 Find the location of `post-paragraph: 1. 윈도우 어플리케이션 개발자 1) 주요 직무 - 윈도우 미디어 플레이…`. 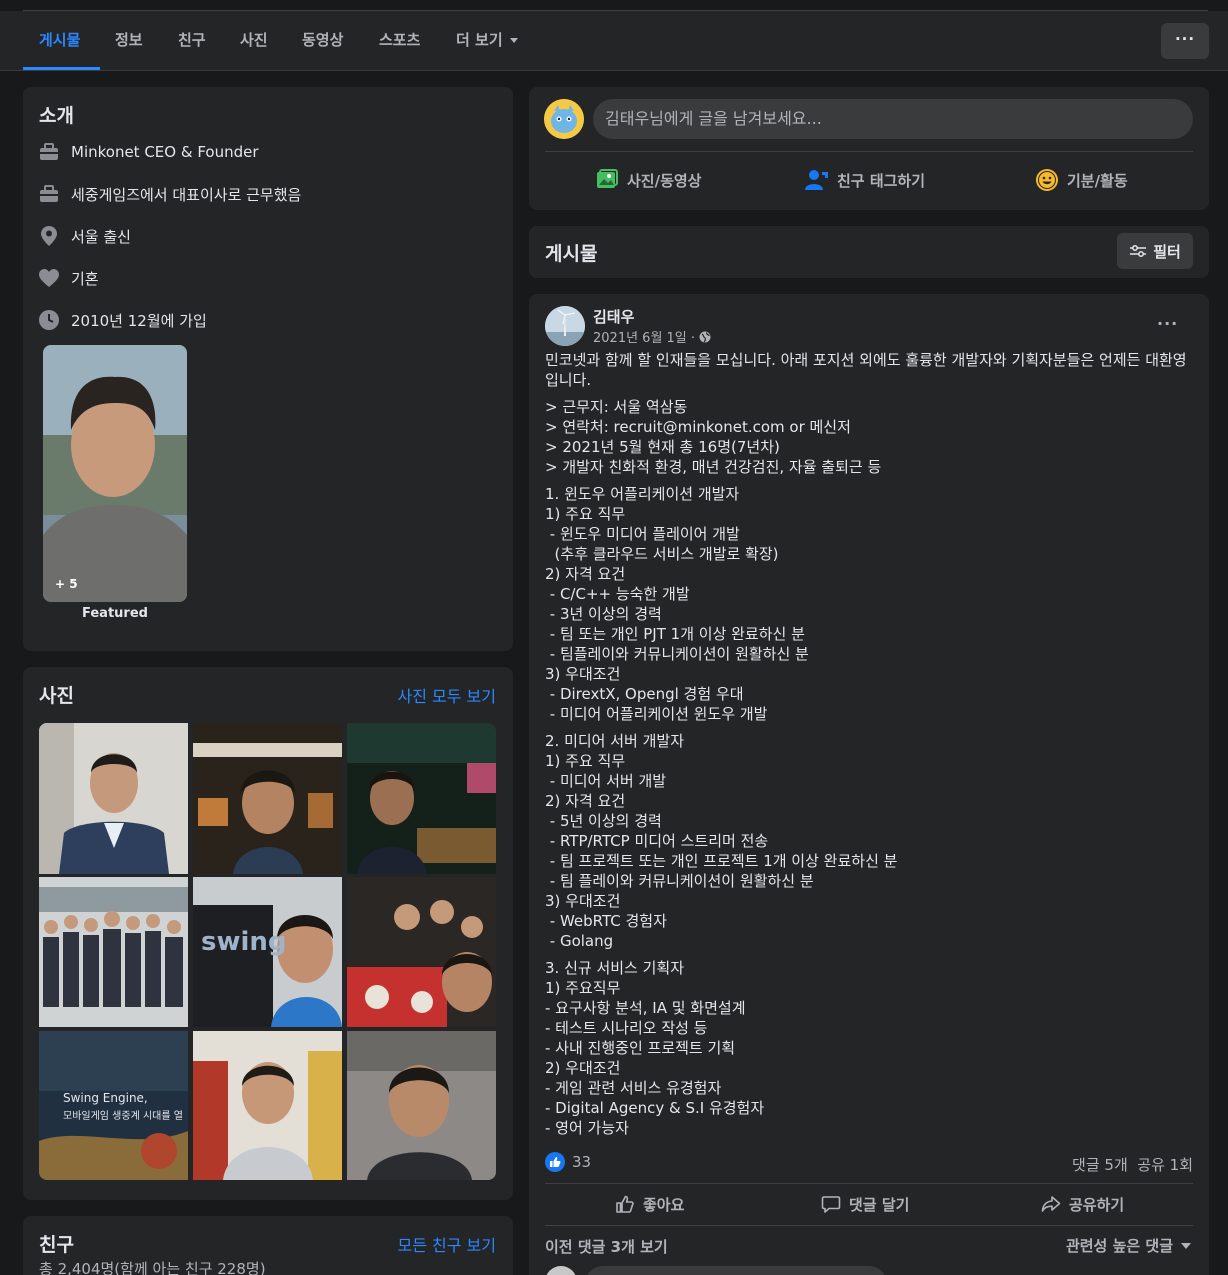

post-paragraph: 1. 윈도우 어플리케이션 개발자 1) 주요 직무 - 윈도우 미디어 플레이… is located at coordinates (677, 604).